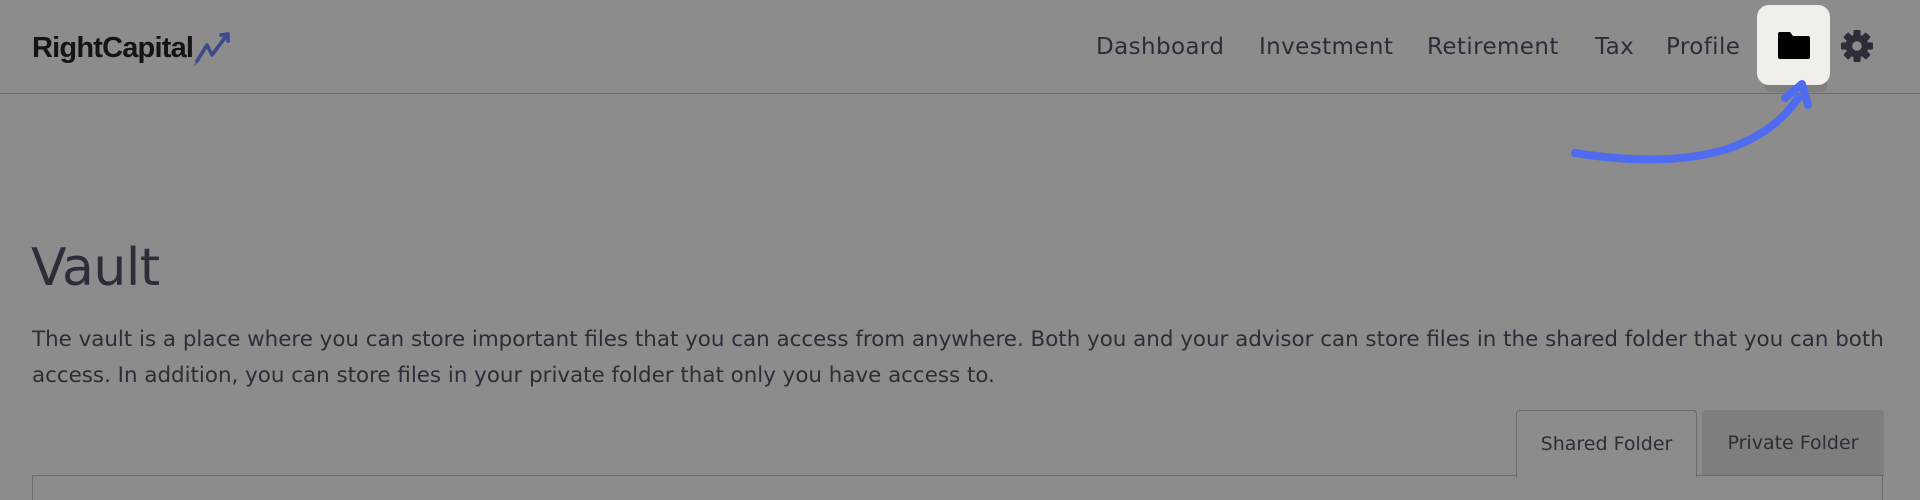  Describe the element at coordinates (1326, 47) in the screenshot. I see `nav-item-investment: Investment` at that location.